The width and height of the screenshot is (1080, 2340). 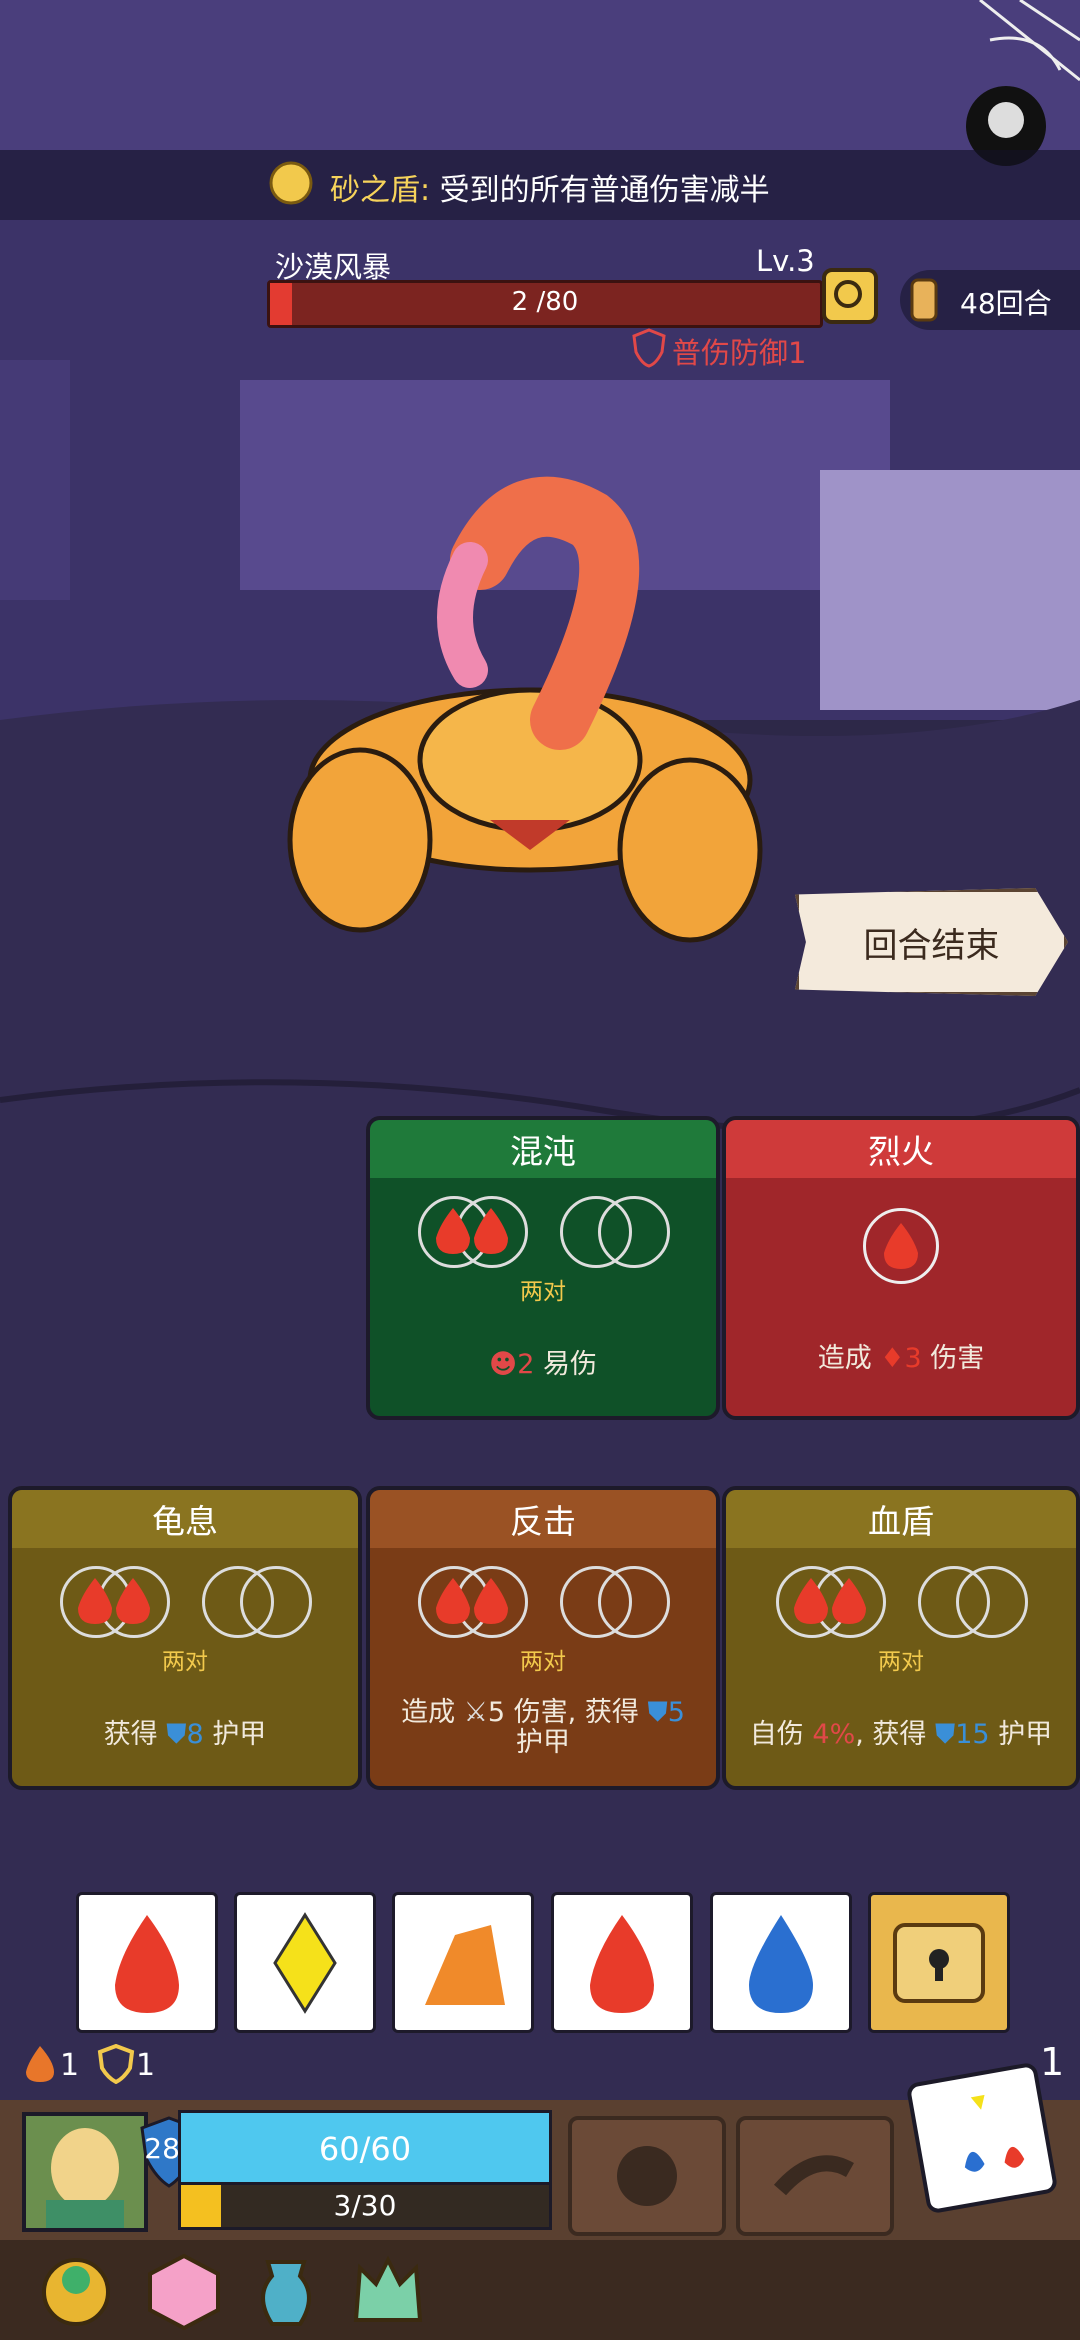 I want to click on effect-number: 8, so click(x=195, y=1734).